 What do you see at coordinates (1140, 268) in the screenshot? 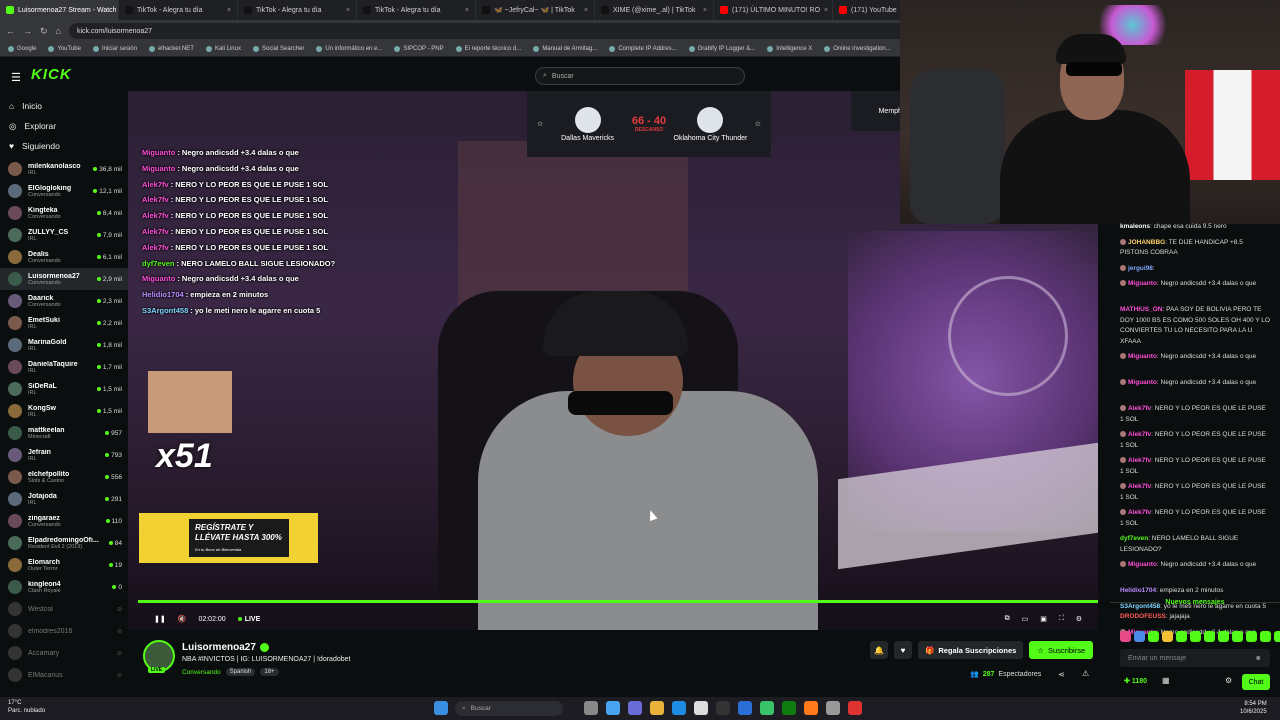
I see `chat-user: jergui98` at bounding box center [1140, 268].